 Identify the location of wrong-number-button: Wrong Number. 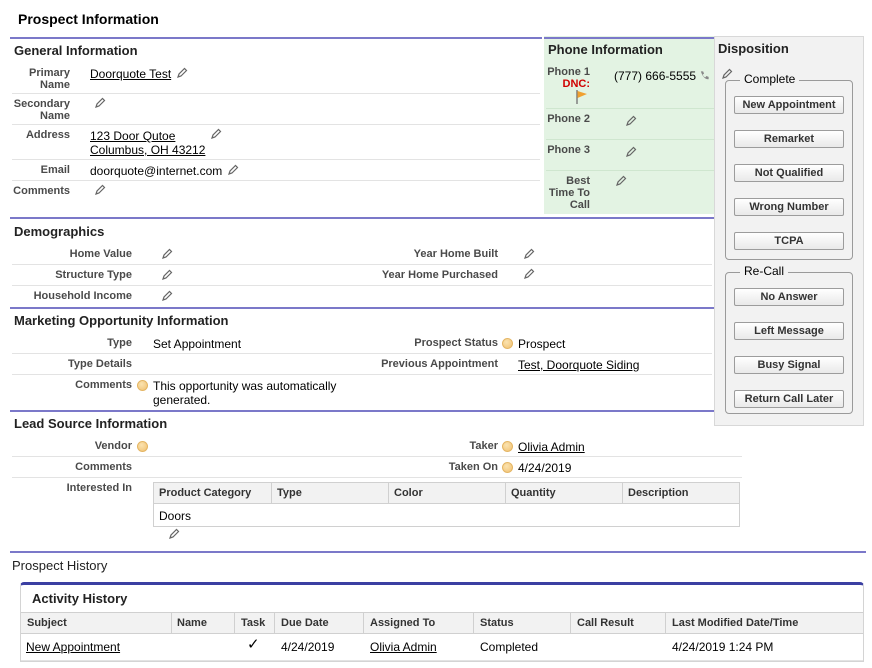
(789, 207).